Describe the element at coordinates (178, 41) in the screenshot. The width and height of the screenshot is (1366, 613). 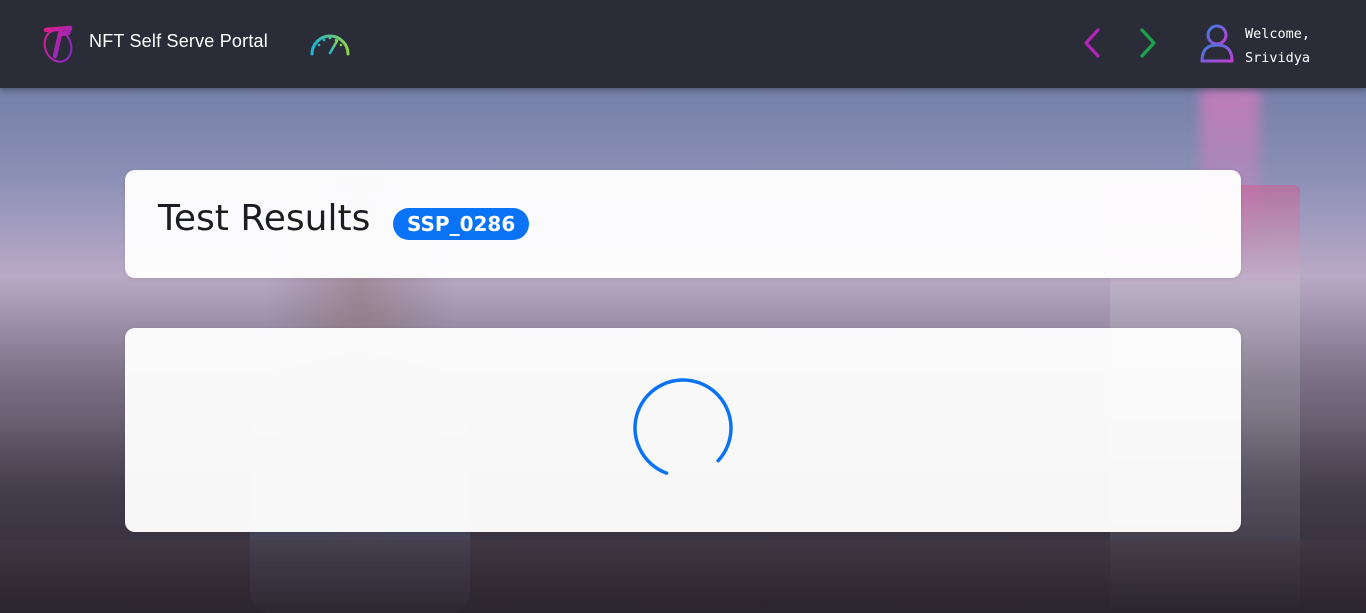
I see `app-title: NFT Self Serve Portal` at that location.